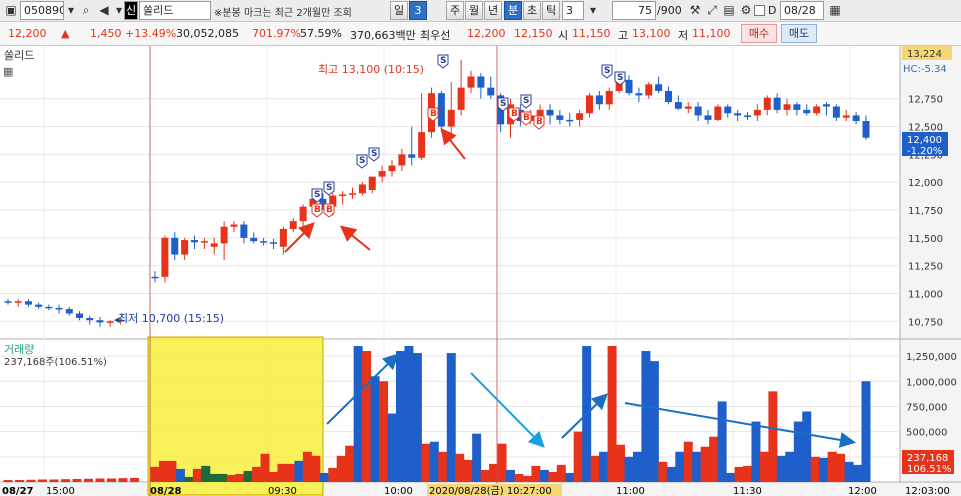  Describe the element at coordinates (493, 10) in the screenshot. I see `period-year-button: 년` at that location.